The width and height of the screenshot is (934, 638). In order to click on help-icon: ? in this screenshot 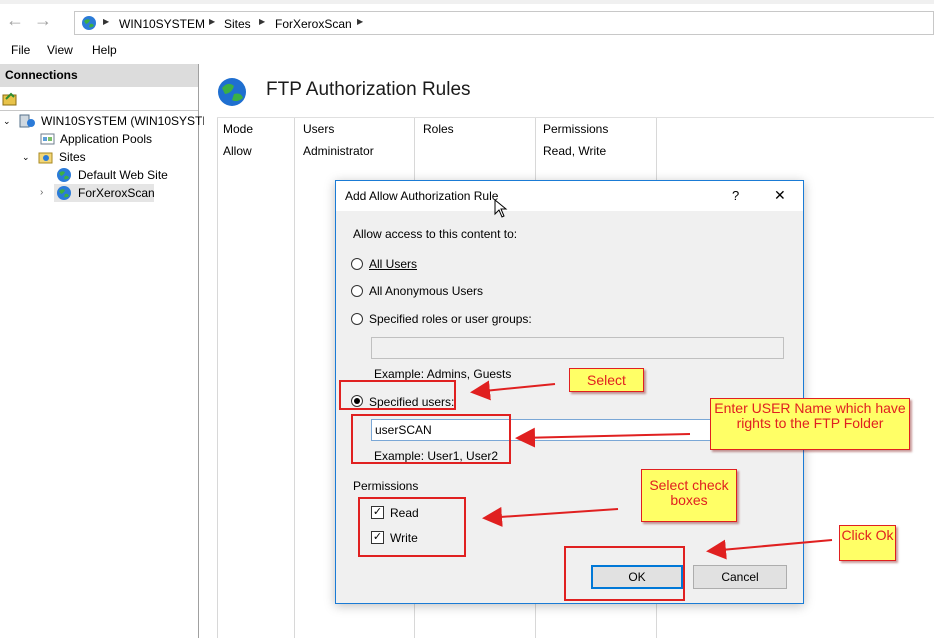, I will do `click(735, 195)`.